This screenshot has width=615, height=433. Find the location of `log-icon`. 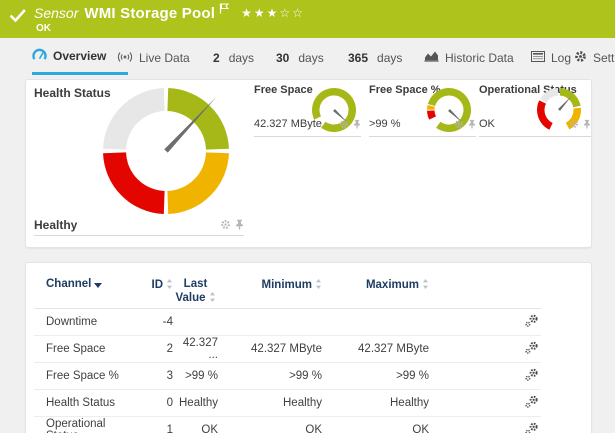

log-icon is located at coordinates (538, 57).